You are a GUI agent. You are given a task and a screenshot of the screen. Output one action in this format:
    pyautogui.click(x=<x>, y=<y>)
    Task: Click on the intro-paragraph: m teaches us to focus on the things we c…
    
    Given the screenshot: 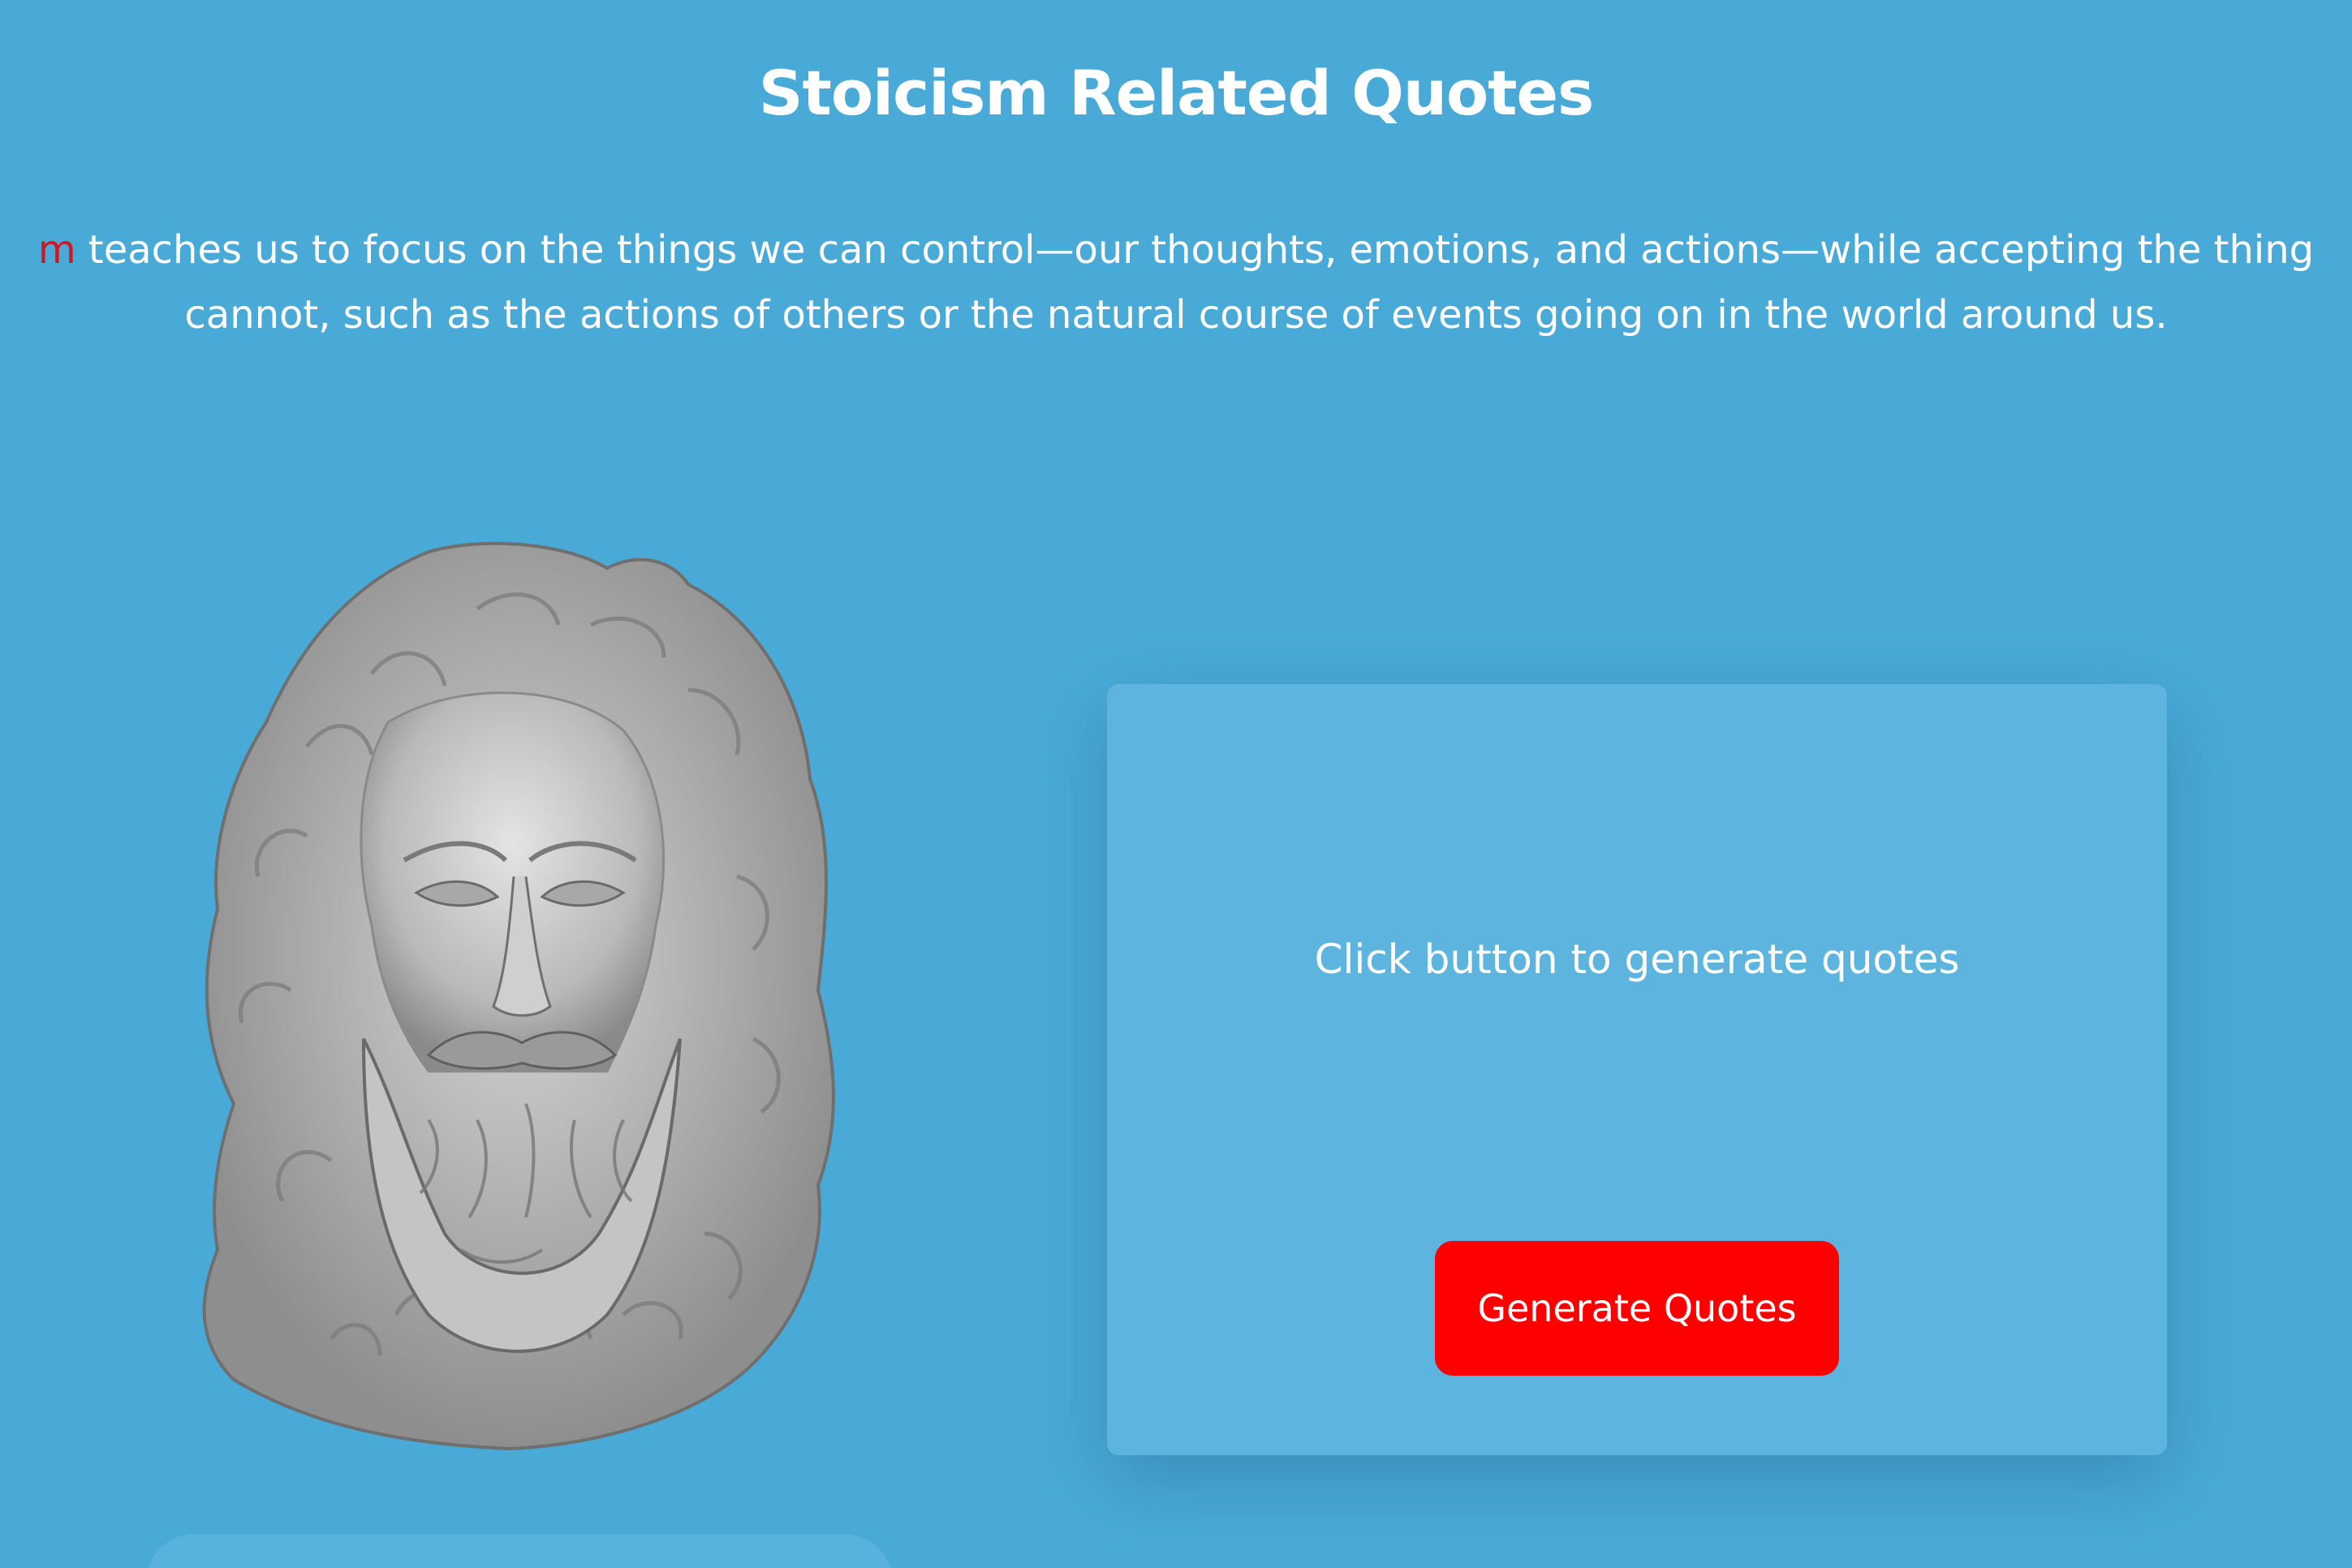 What is the action you would take?
    pyautogui.click(x=1176, y=283)
    